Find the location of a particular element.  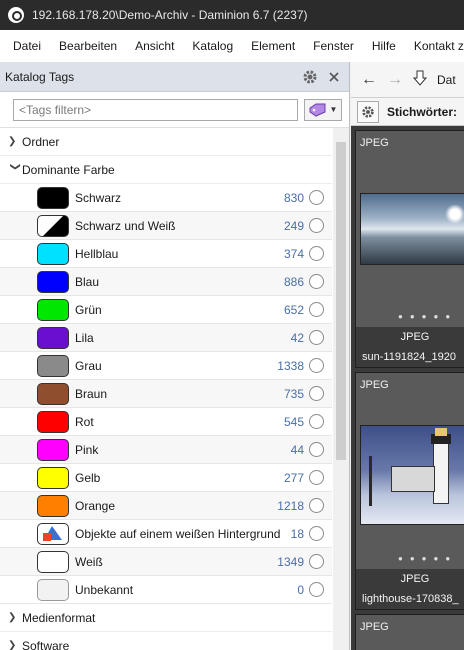

menu-datei: Datei is located at coordinates (23, 46).